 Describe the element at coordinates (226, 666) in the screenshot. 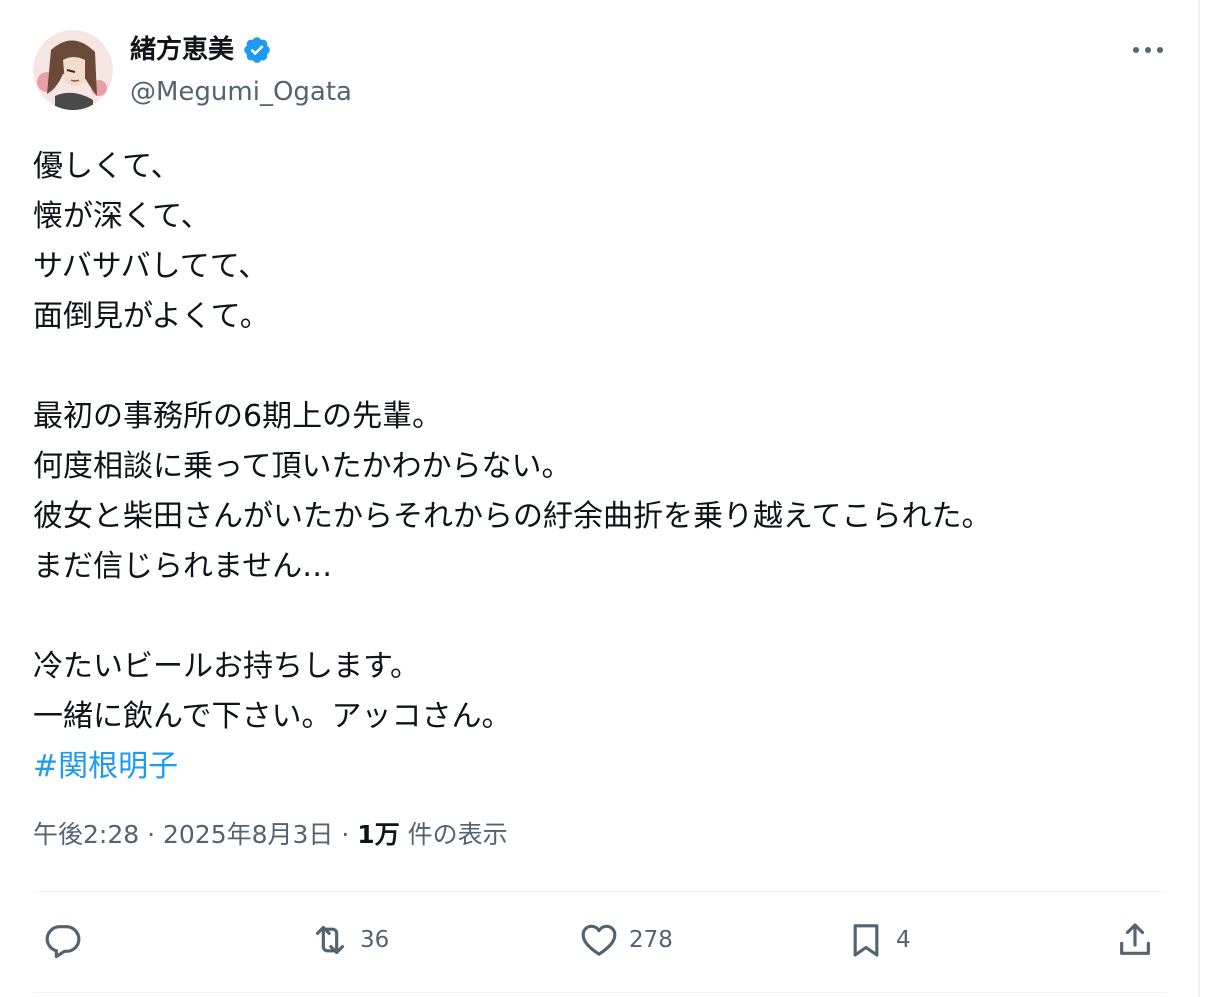

I see `tweet-line: 冷たいビールお持ちします。` at that location.